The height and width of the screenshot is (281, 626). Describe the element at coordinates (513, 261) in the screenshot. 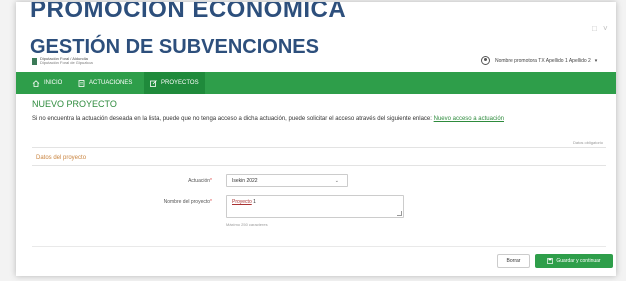

I see `reset-button: Borrar` at that location.